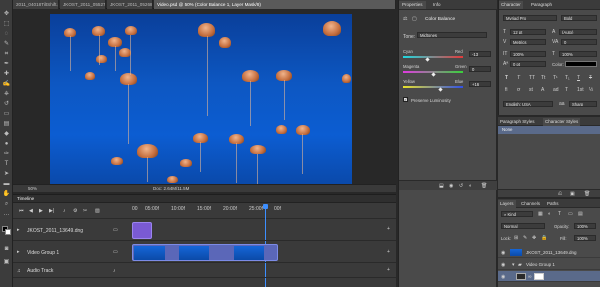 Image resolution: width=600 pixels, height=287 pixels. Describe the element at coordinates (560, 194) in the screenshot. I see `clear-override-icon: ⎌` at that location.